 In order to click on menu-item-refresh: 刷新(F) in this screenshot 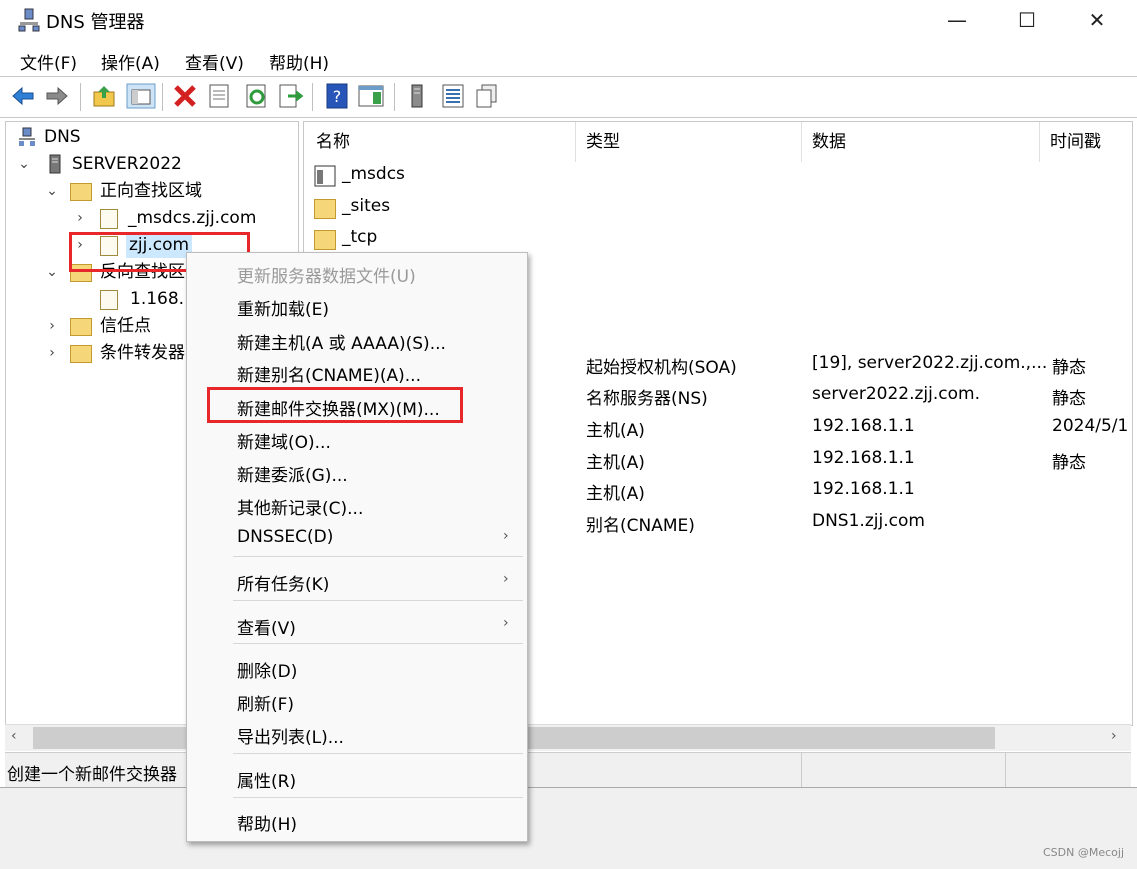, I will do `click(265, 702)`.